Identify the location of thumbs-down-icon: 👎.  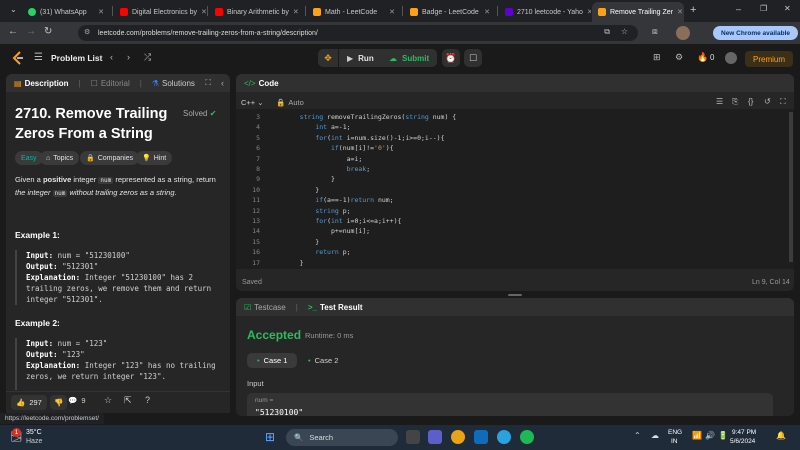
(59, 402).